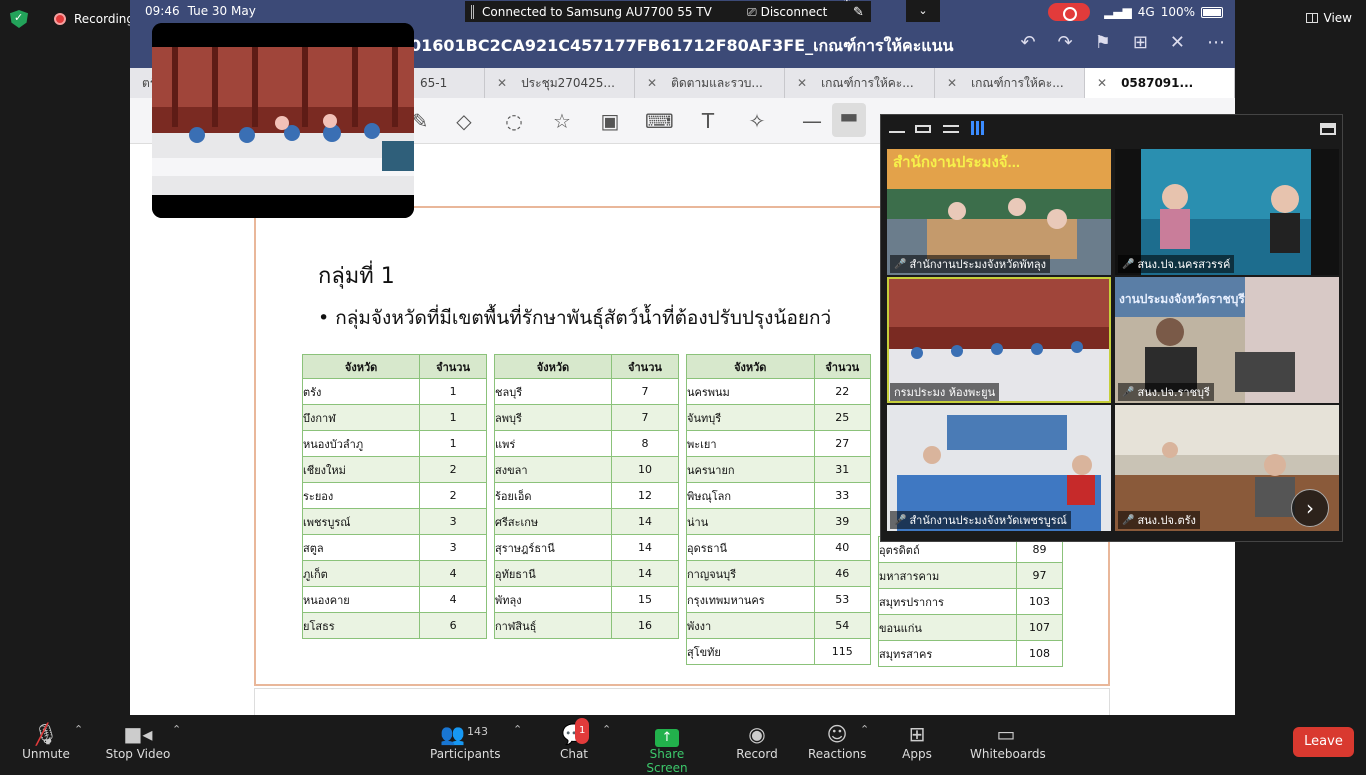 This screenshot has width=1366, height=775. Describe the element at coordinates (999, 468) in the screenshot. I see `video-tile: 🎤 สำนักงานประมงจังหวัดเพชรบูรณ์` at that location.